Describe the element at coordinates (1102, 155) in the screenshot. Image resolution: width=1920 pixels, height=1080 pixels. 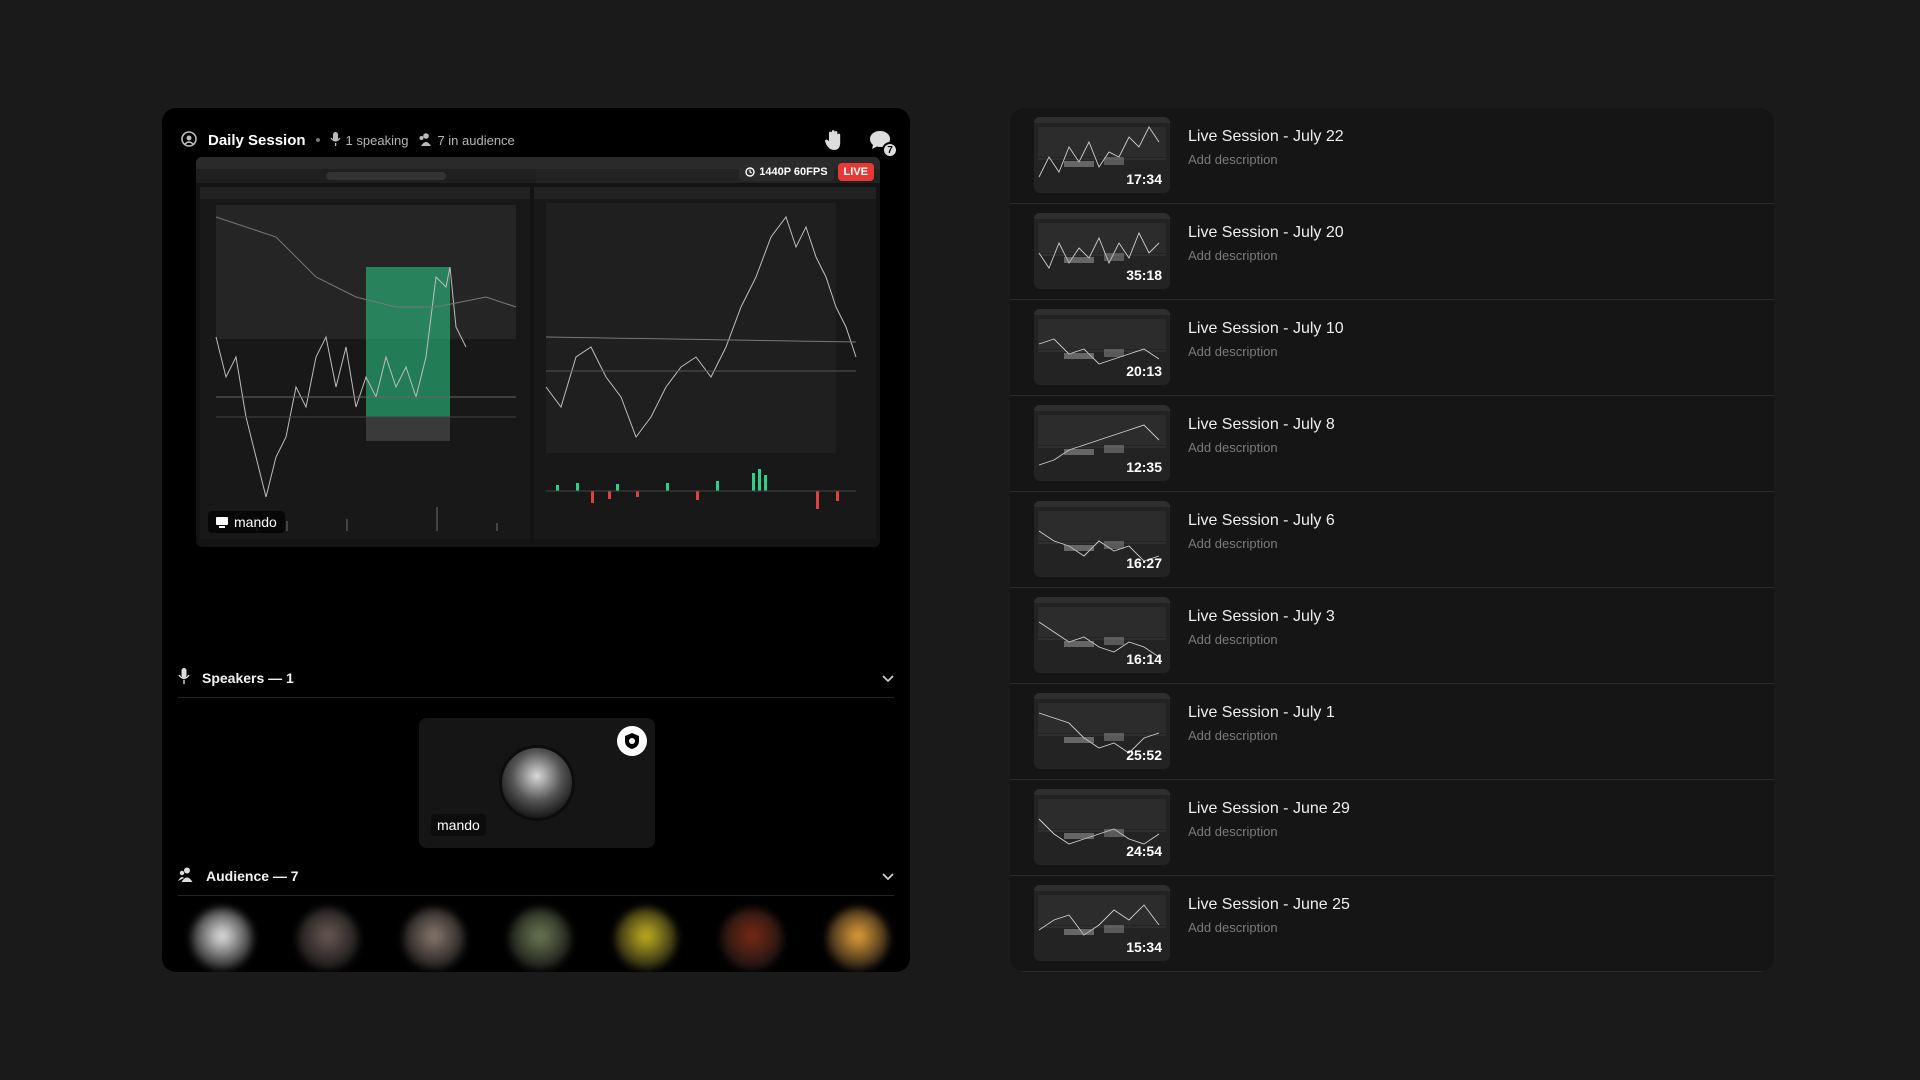
I see `session-thumbnail: 17:34` at that location.